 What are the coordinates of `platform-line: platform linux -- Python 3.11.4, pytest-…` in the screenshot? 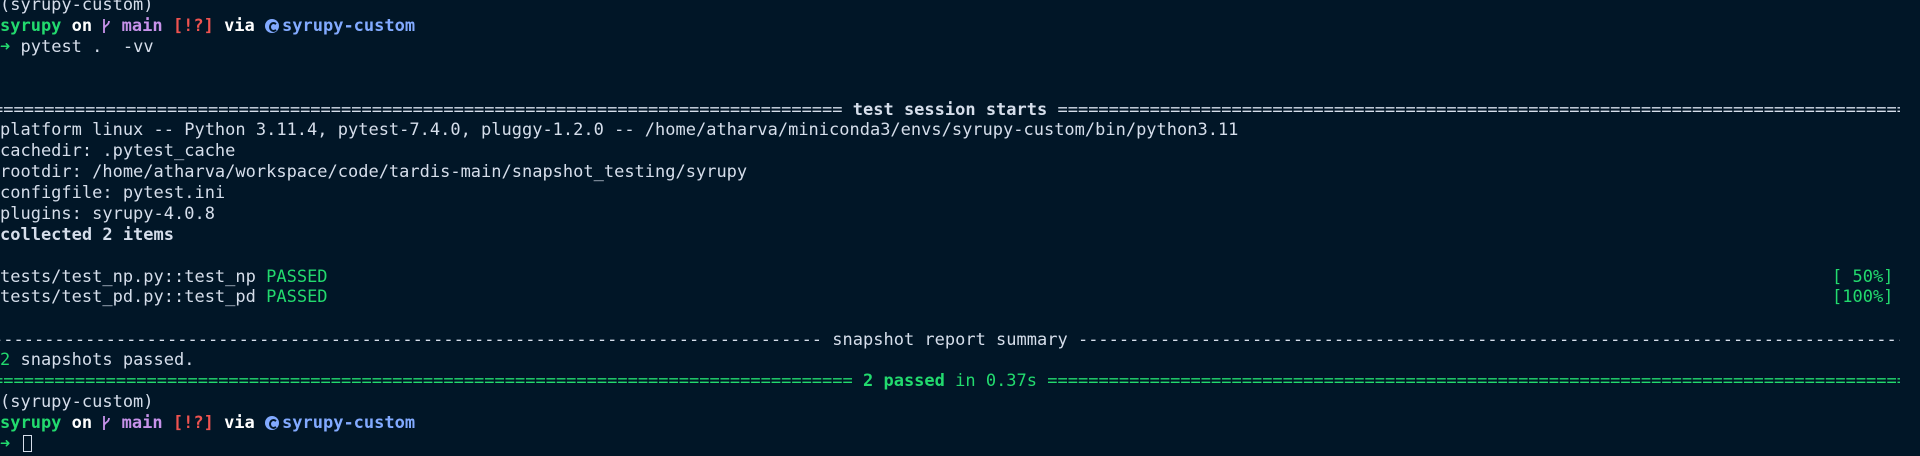 It's located at (619, 130).